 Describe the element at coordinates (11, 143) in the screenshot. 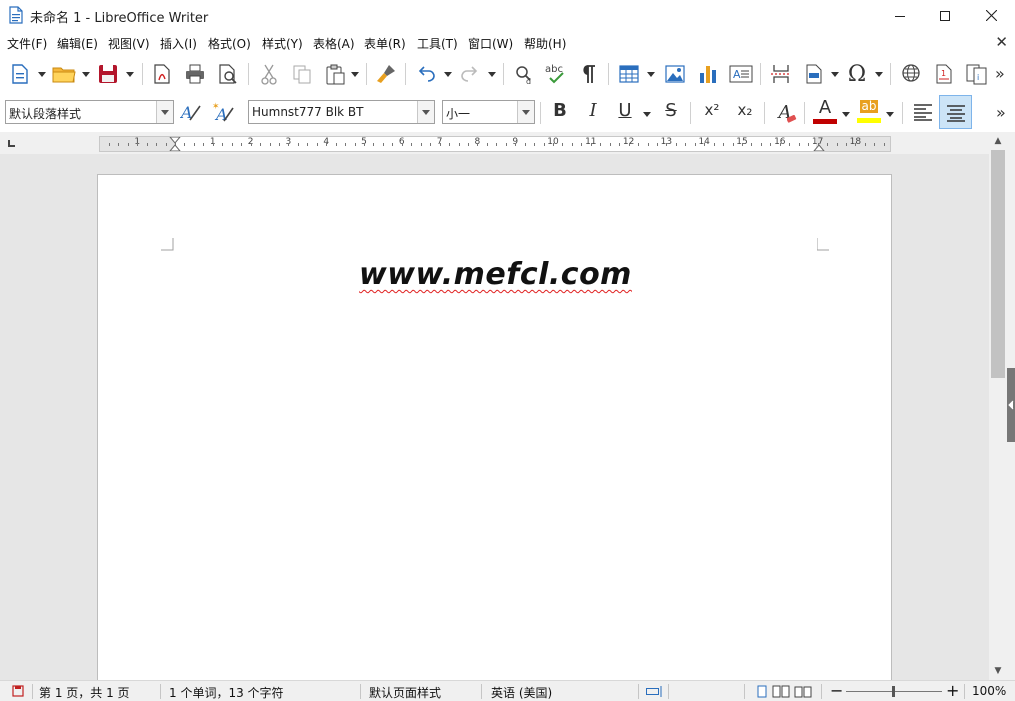

I see `tab-stop-type-icon` at that location.